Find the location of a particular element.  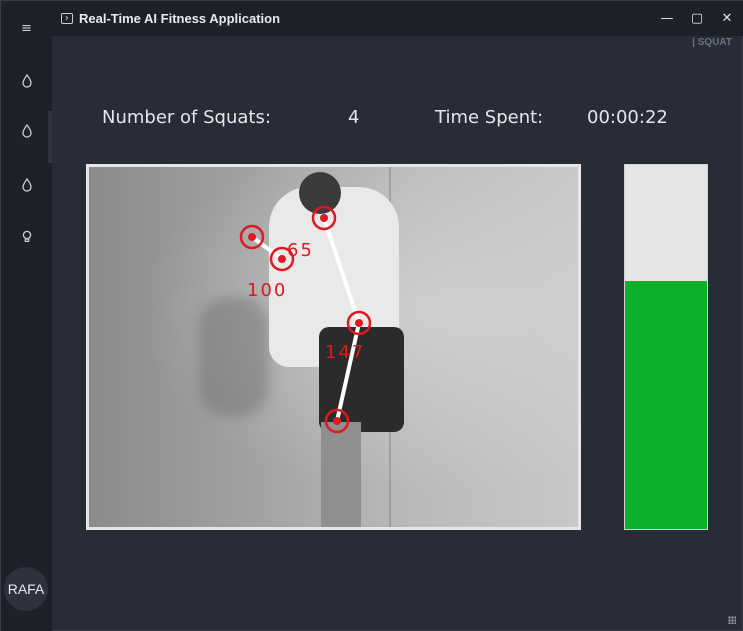

terminal-icon is located at coordinates (67, 18).